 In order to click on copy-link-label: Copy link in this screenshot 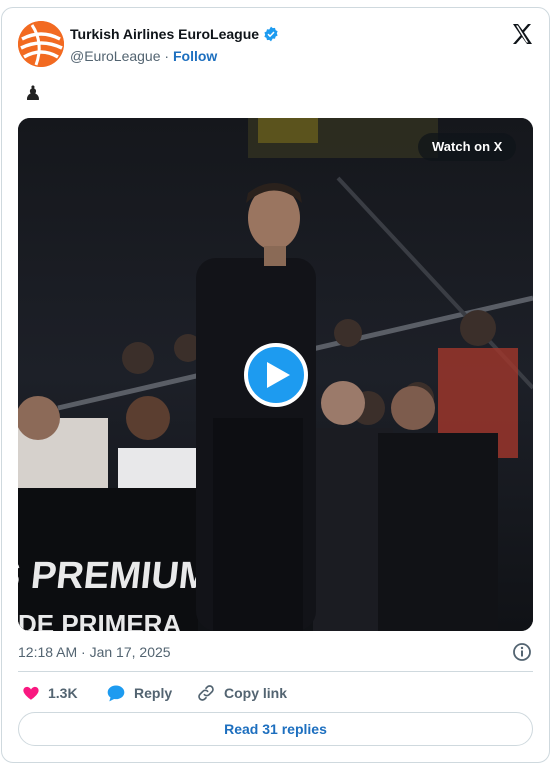, I will do `click(256, 693)`.